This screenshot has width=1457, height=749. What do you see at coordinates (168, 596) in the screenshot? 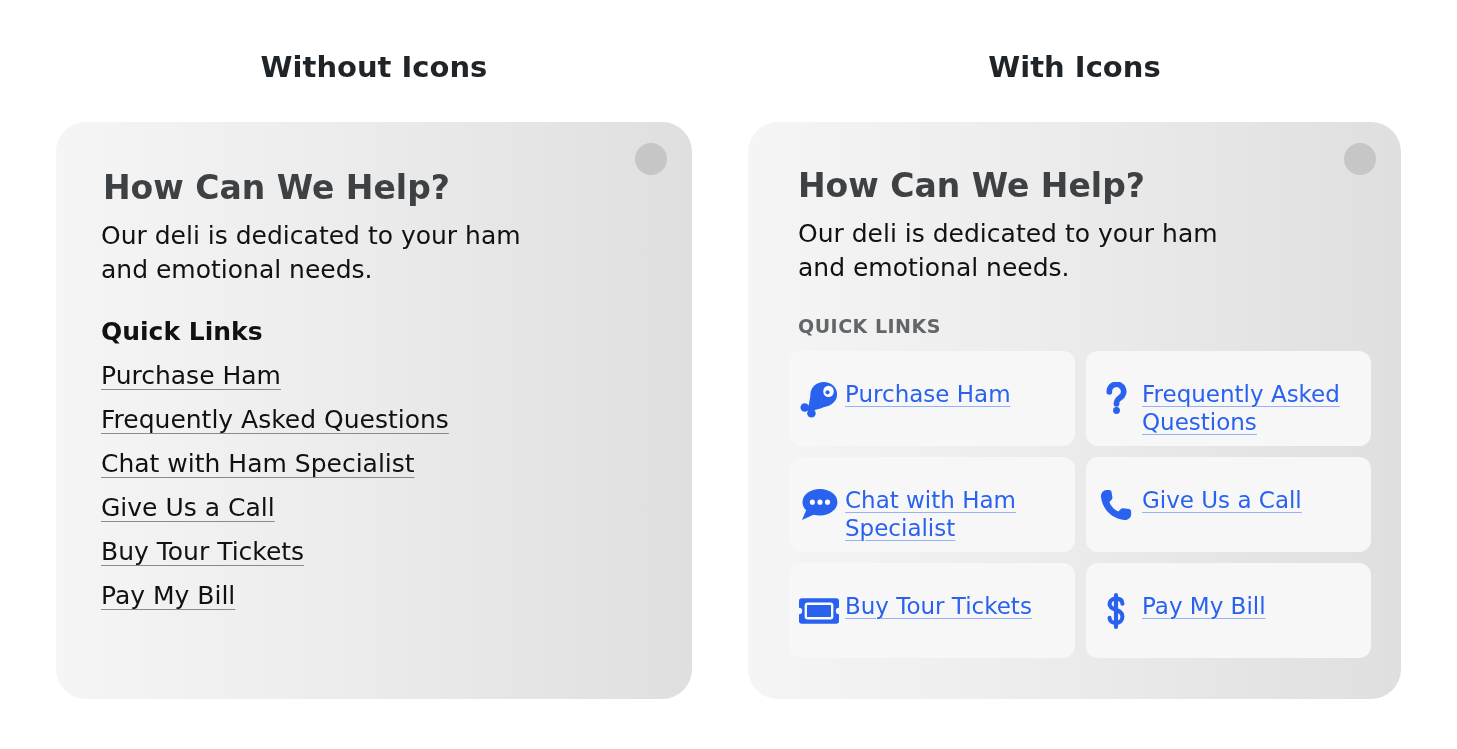
I see `quick-link: Pay My Bill` at bounding box center [168, 596].